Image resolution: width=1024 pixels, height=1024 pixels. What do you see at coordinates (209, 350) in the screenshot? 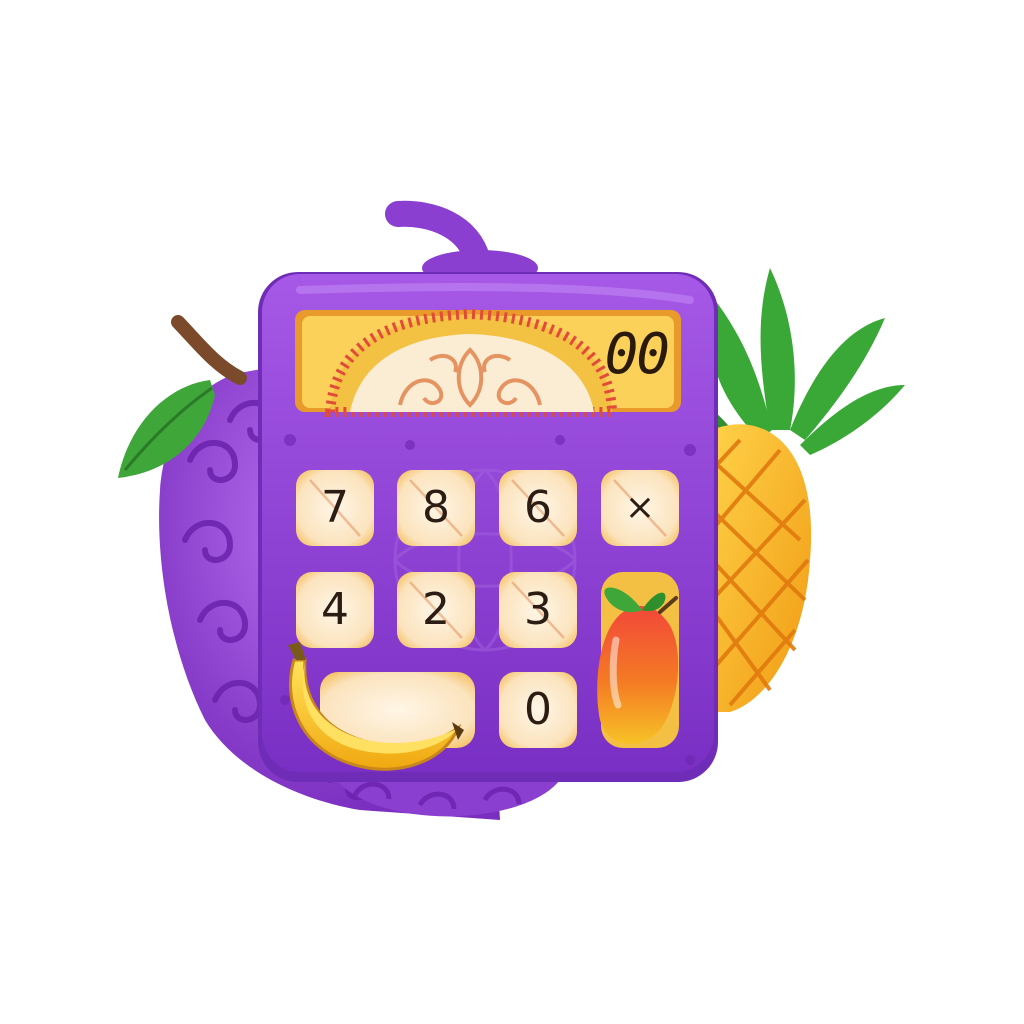
I see `stem-icon` at bounding box center [209, 350].